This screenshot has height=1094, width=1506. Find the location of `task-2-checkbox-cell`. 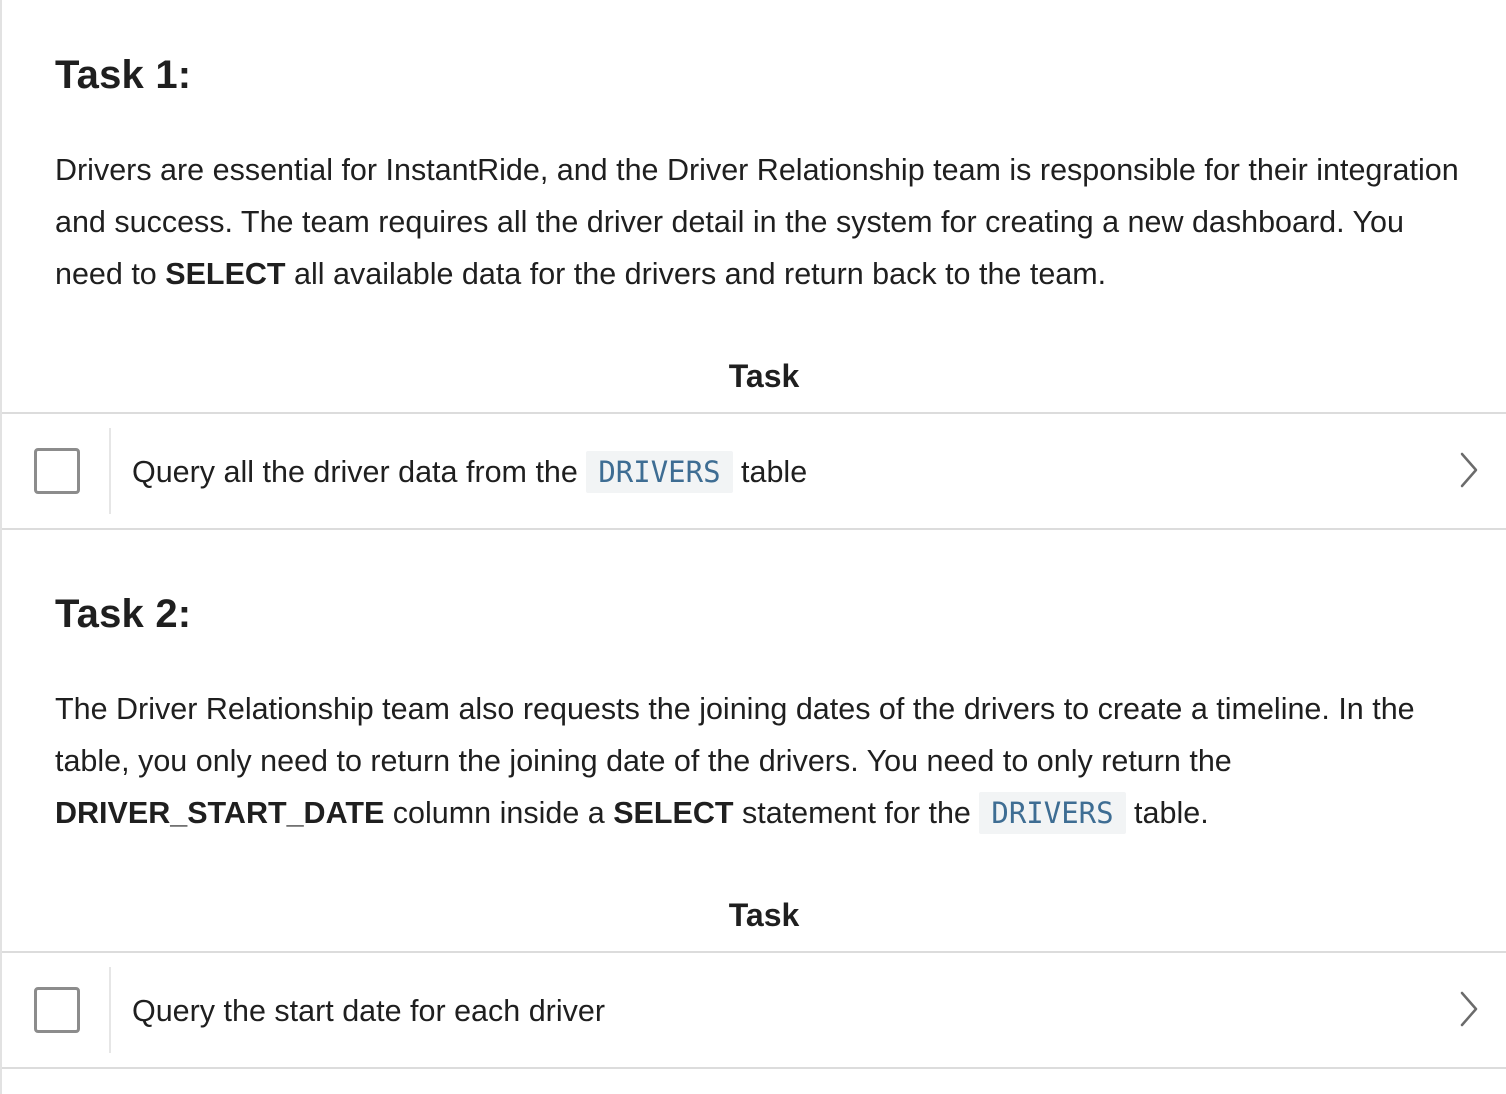

task-2-checkbox-cell is located at coordinates (56, 1010).